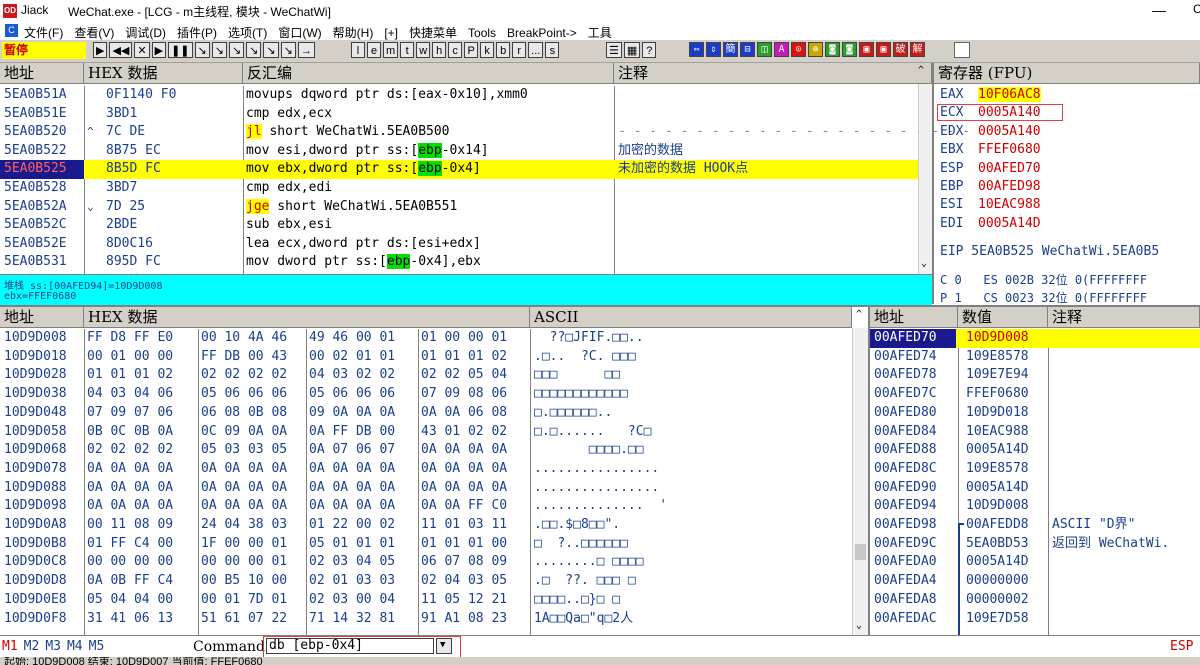 This screenshot has width=1200, height=665. I want to click on dump-hex-group: 05 04 04 00, so click(130, 600).